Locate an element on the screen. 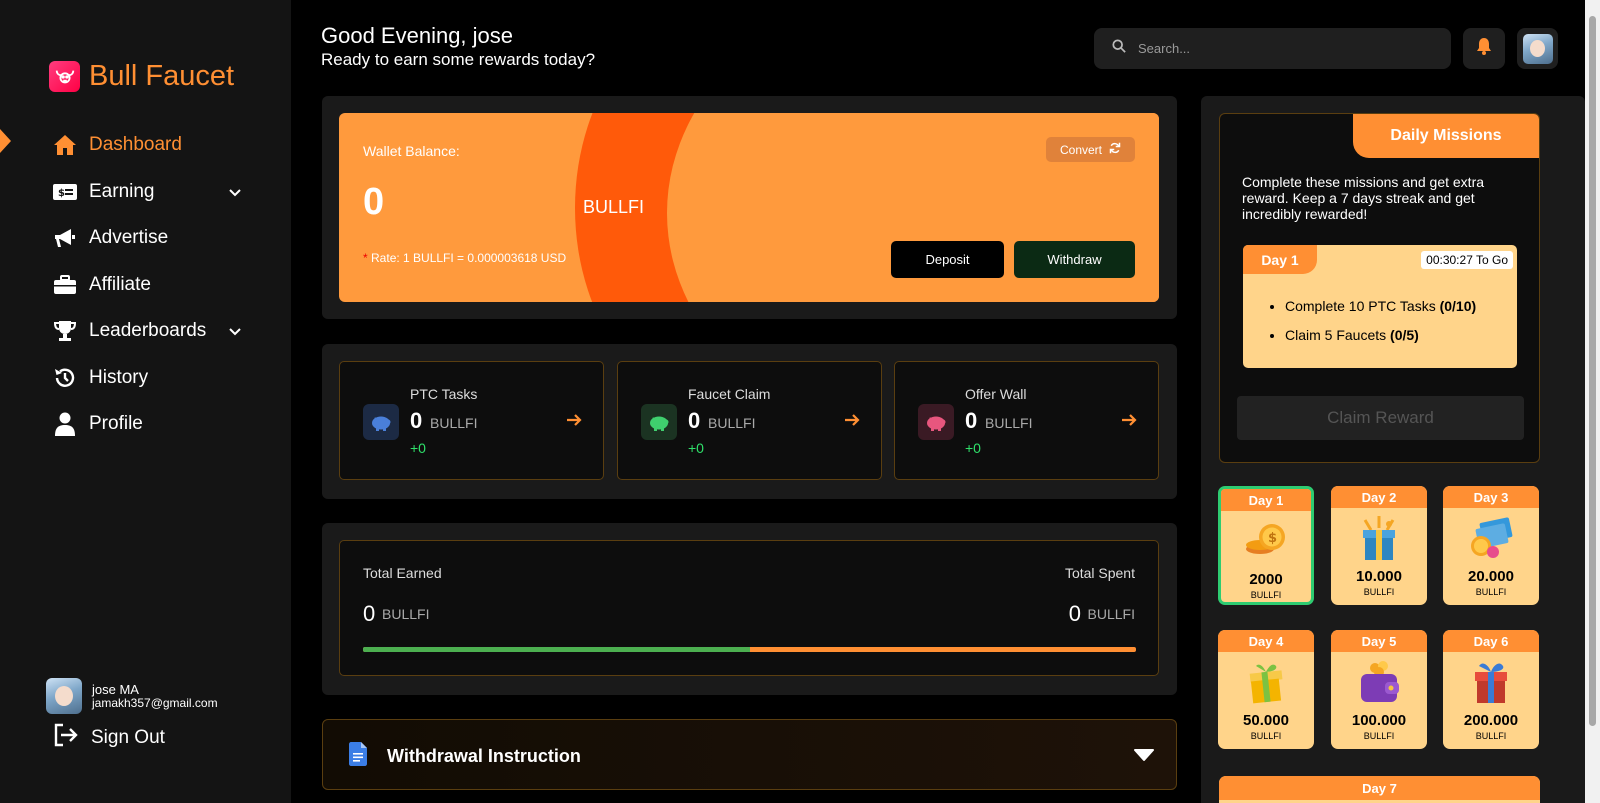 The width and height of the screenshot is (1600, 803). scrollbar-thumb is located at coordinates (1592, 371).